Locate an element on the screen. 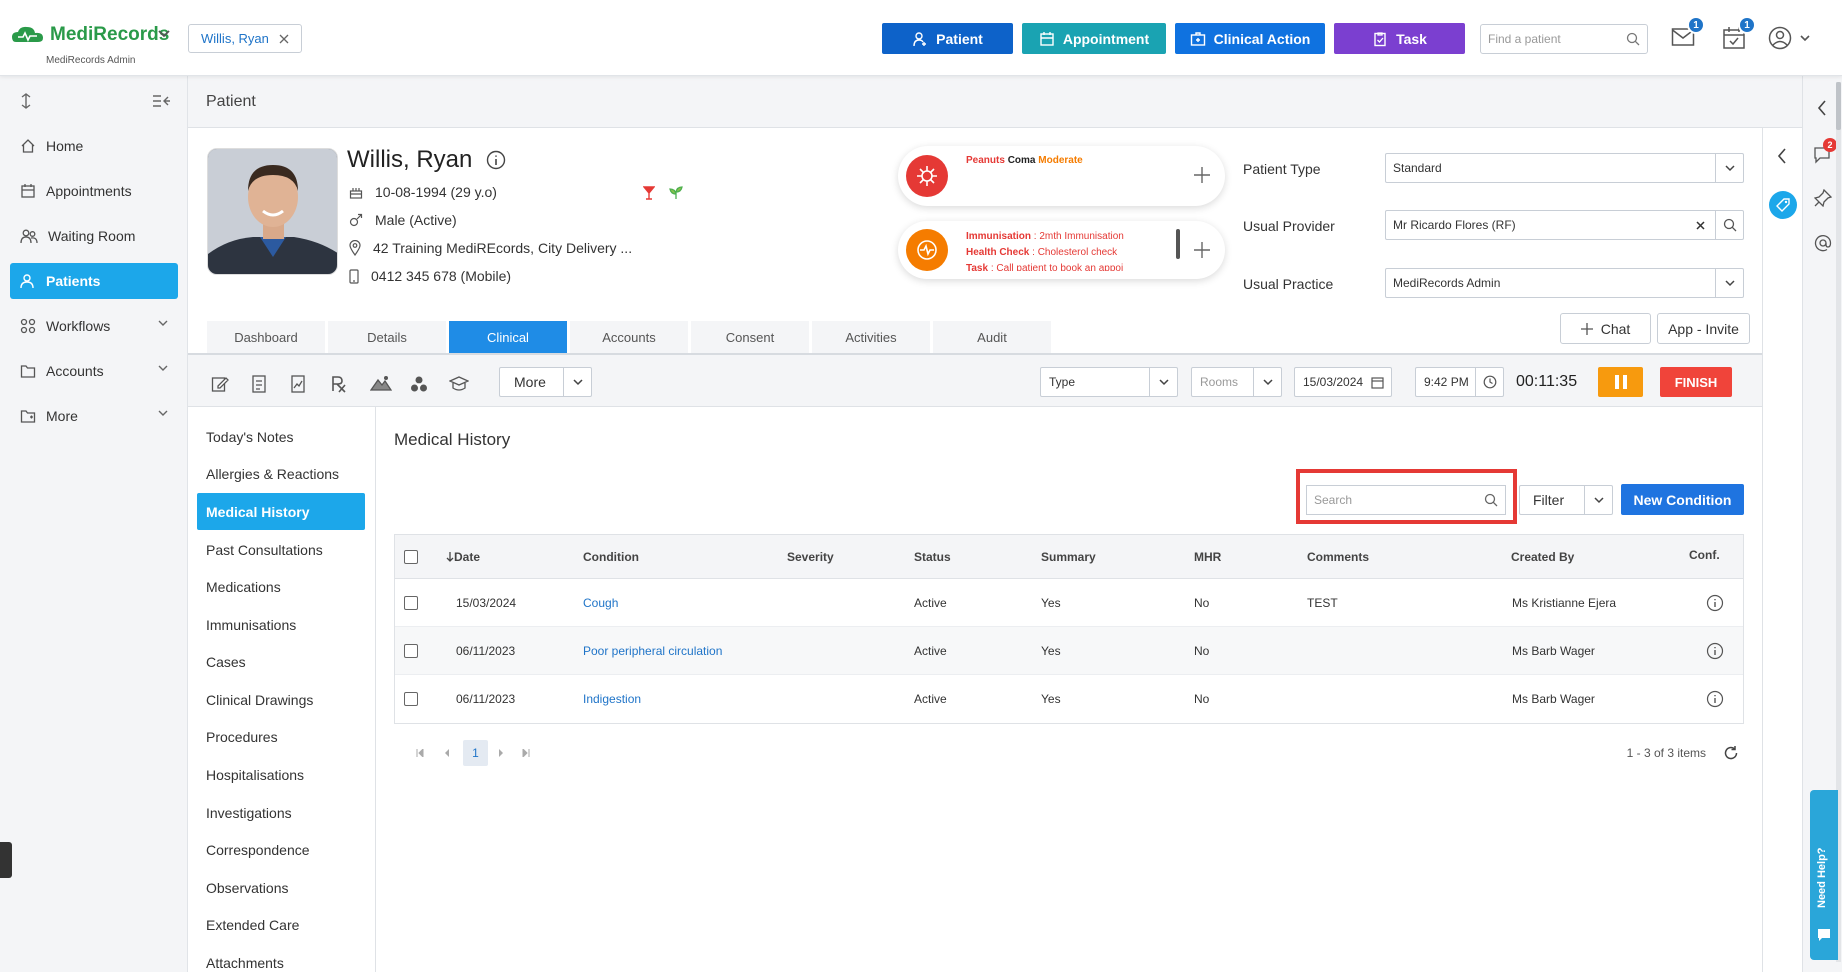  submenu-cases: Cases is located at coordinates (281, 661).